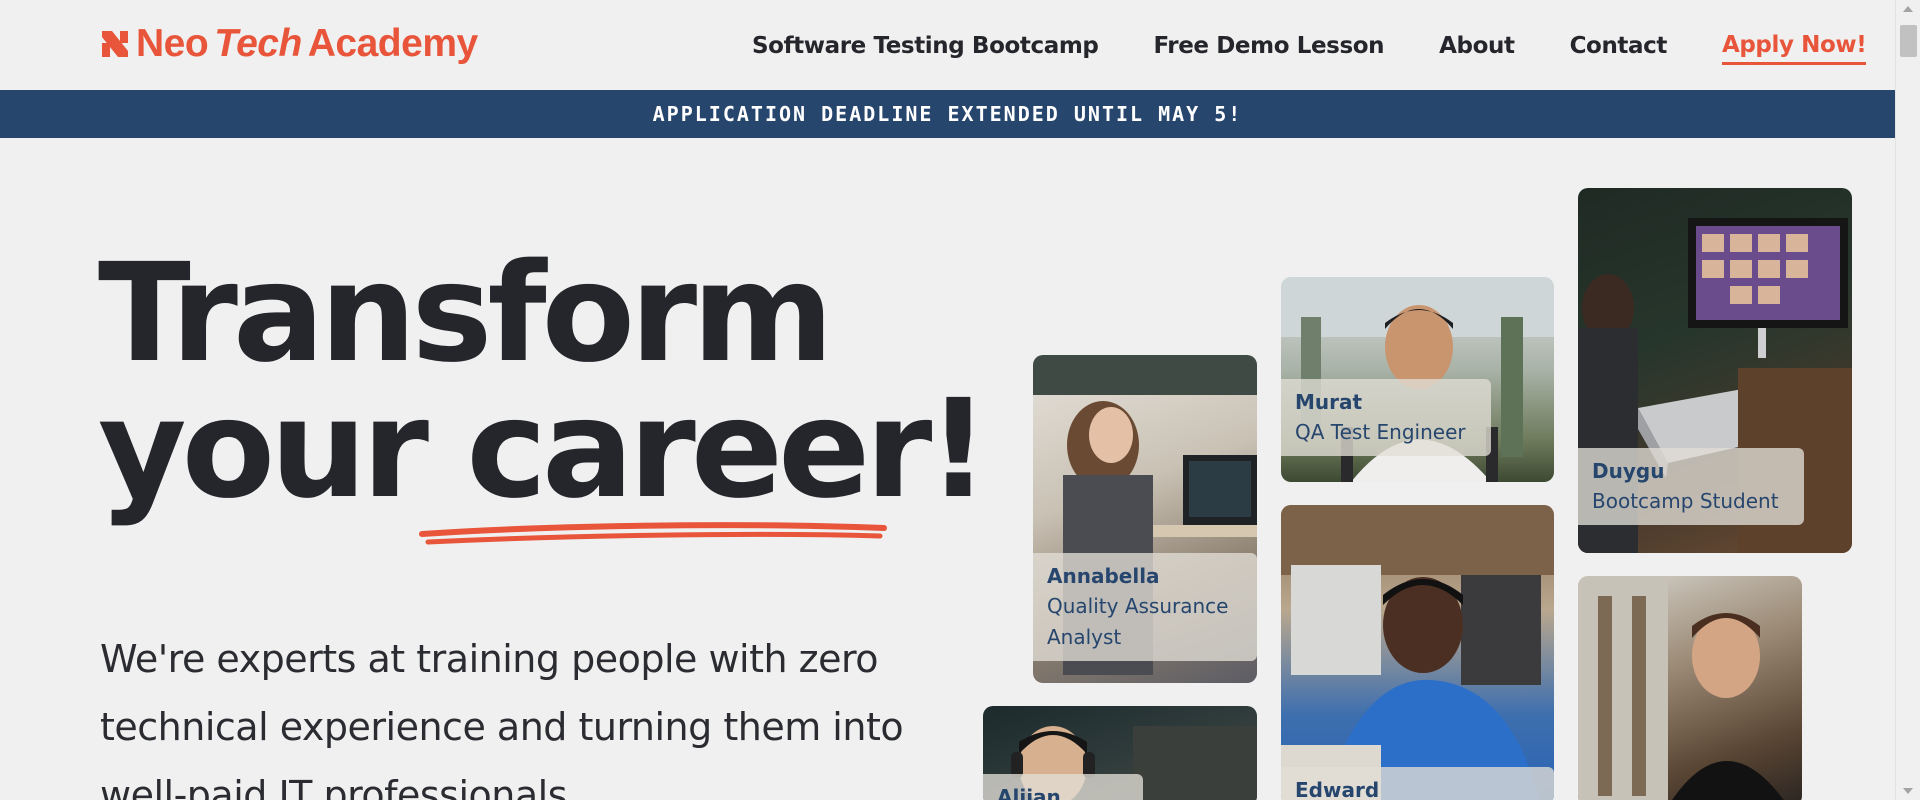  Describe the element at coordinates (1908, 9) in the screenshot. I see `scroll-up-icon` at that location.